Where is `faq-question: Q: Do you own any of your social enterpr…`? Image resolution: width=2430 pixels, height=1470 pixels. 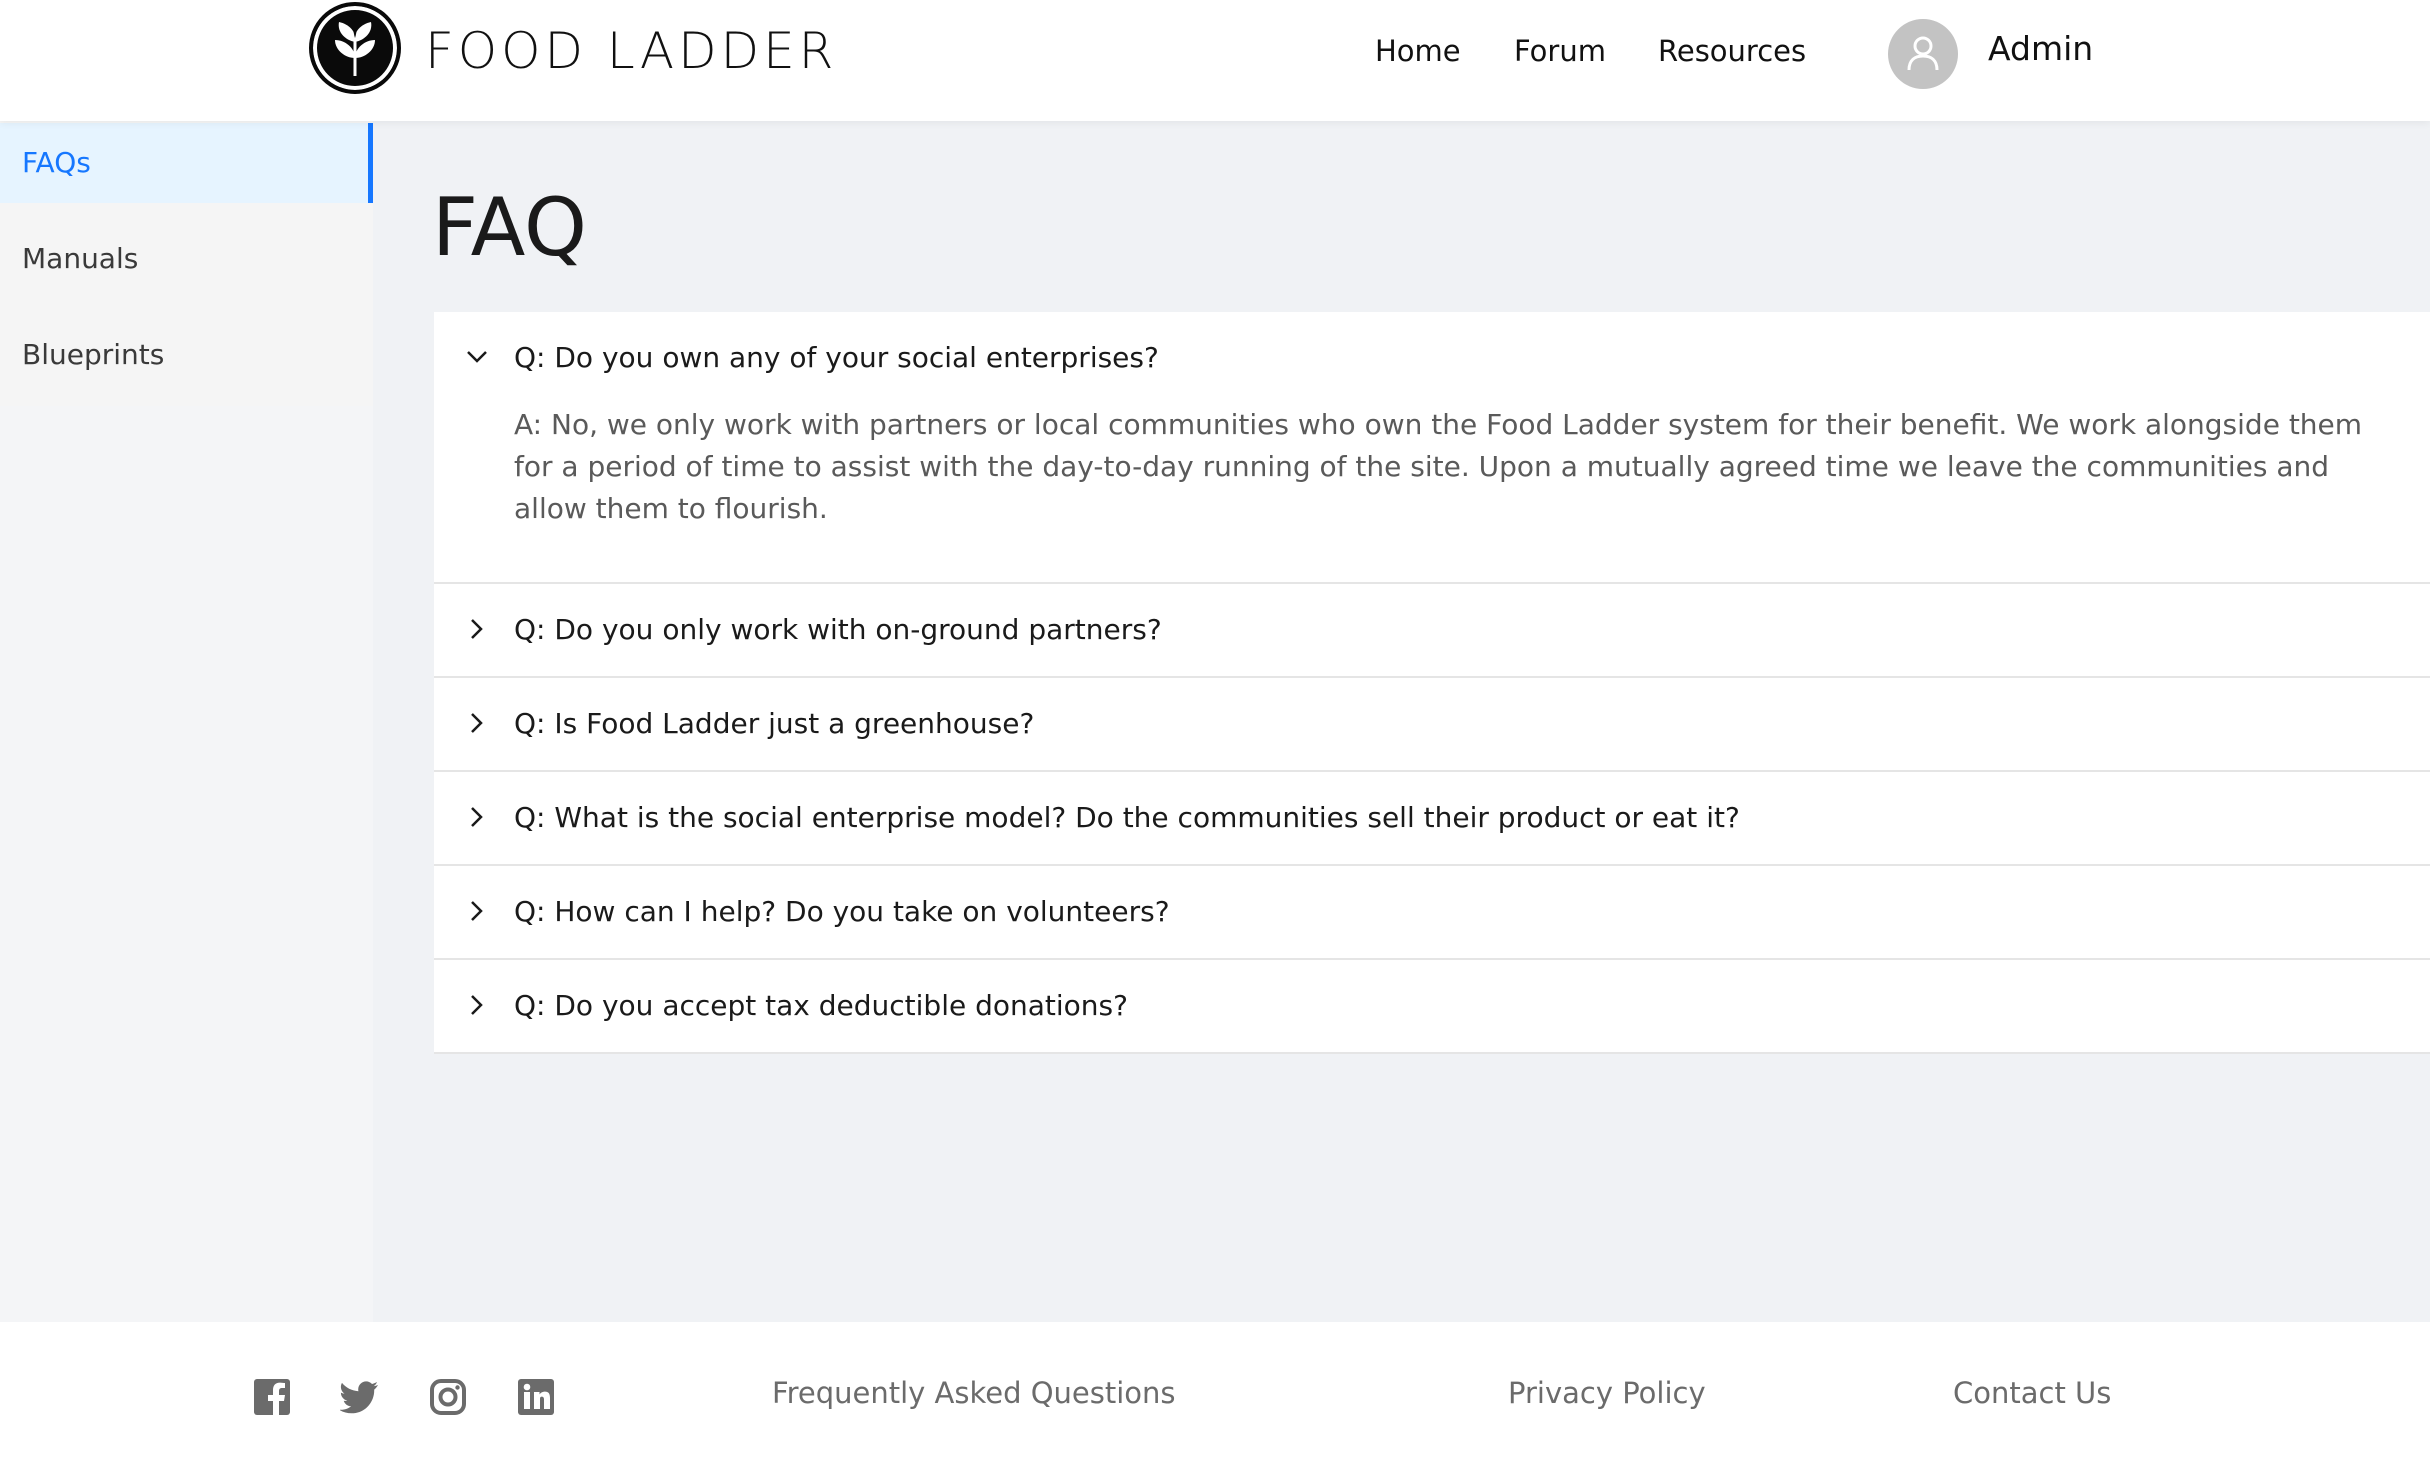
faq-question: Q: Do you own any of your social enterpr… is located at coordinates (836, 357).